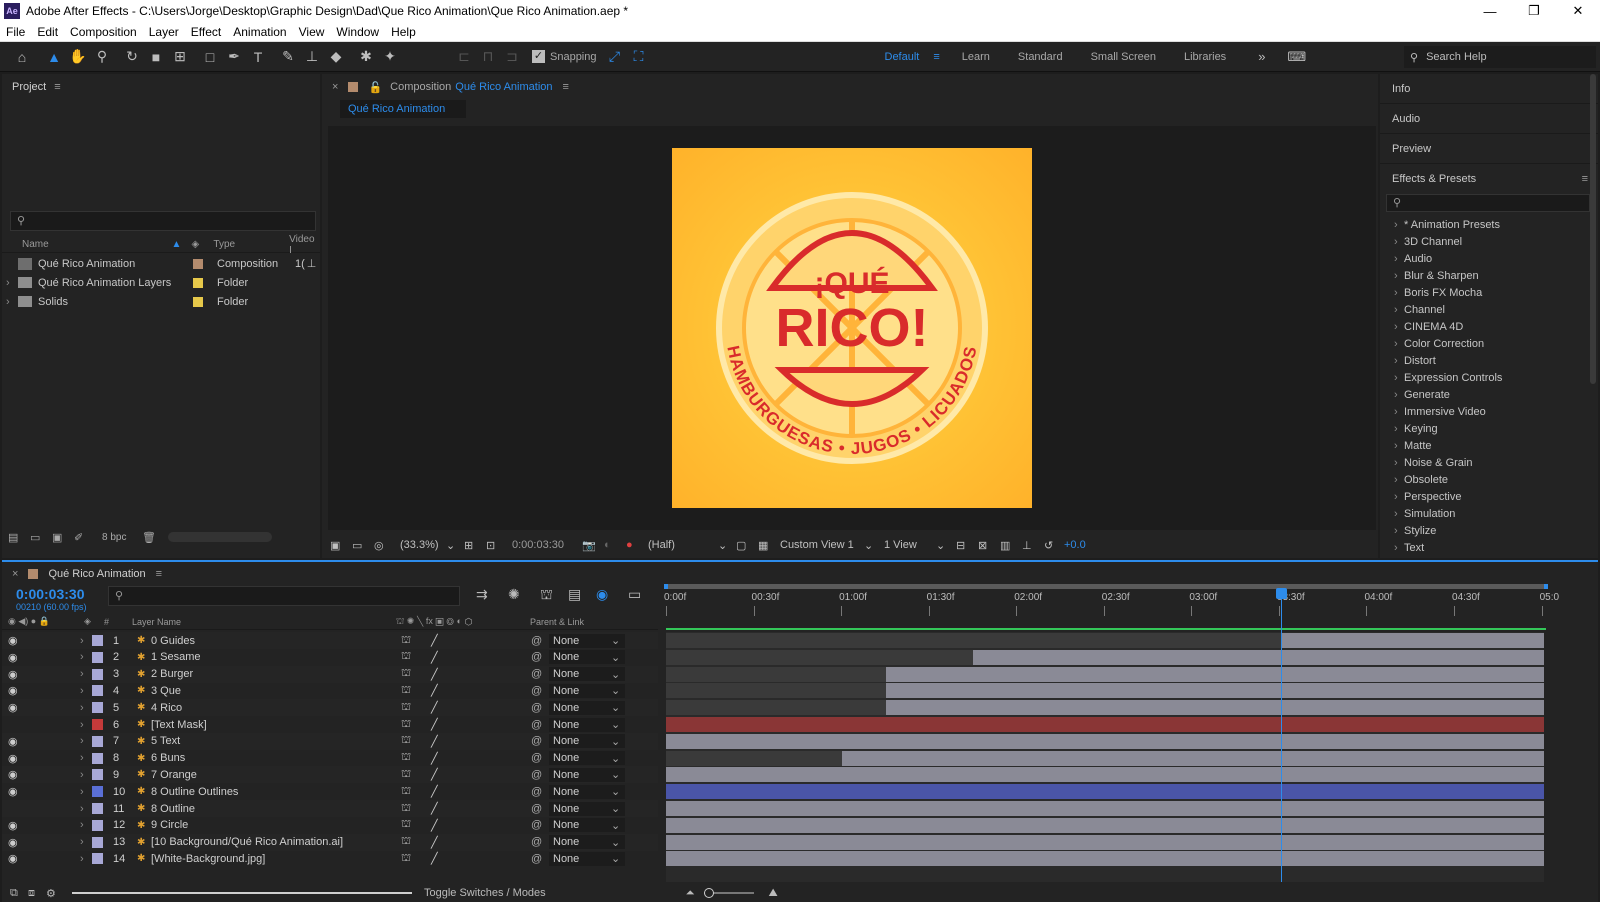 The image size is (1600, 902). Describe the element at coordinates (29, 87) in the screenshot. I see `project-panel-title: Project` at that location.